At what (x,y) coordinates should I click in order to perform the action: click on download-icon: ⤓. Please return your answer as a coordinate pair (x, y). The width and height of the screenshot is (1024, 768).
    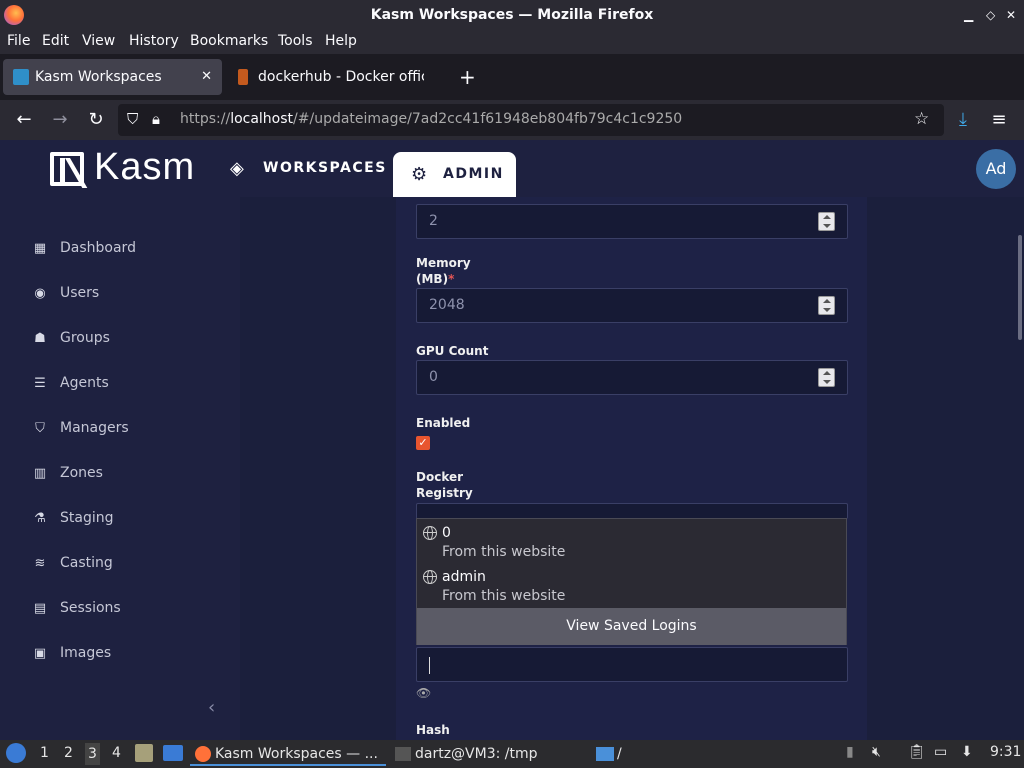
    Looking at the image, I should click on (963, 120).